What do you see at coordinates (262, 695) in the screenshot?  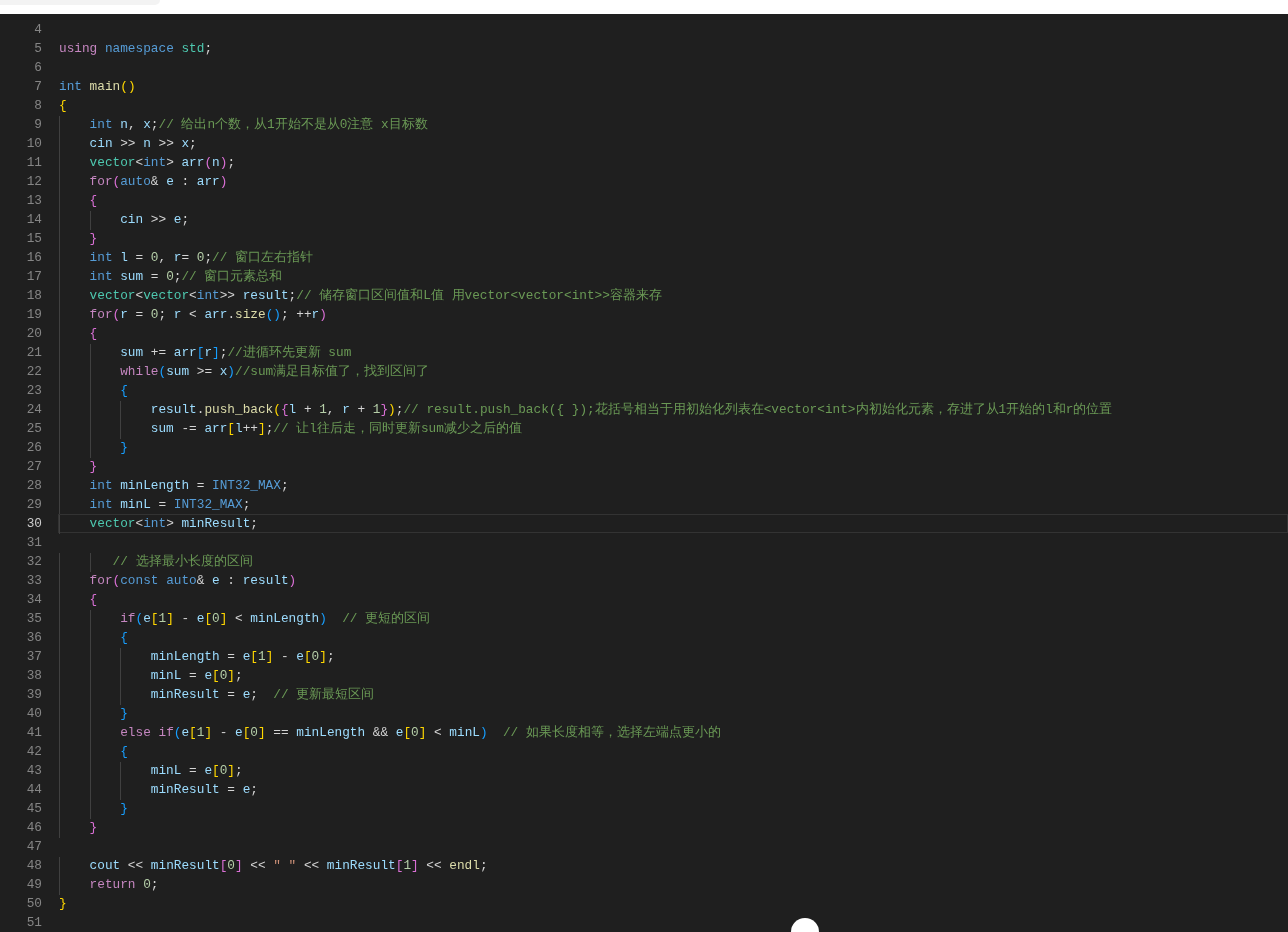 I see `code-line: minResult = e; // 更新最短区间` at bounding box center [262, 695].